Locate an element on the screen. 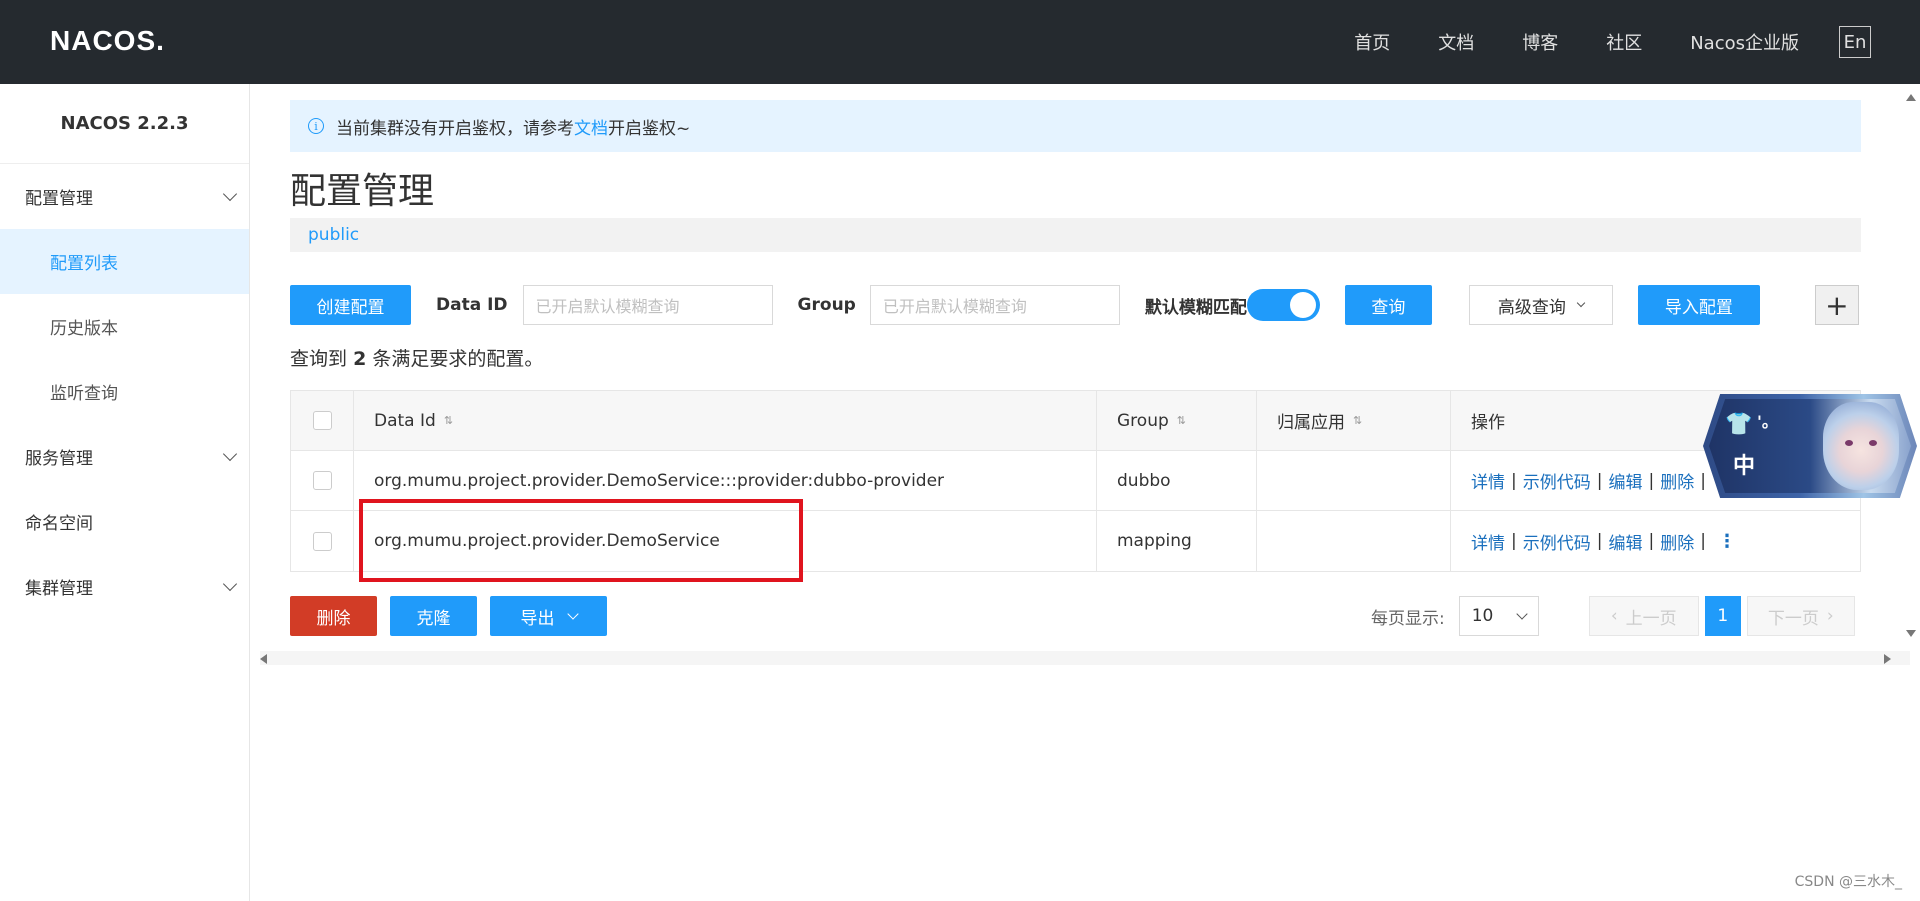 The width and height of the screenshot is (1920, 901). top-header: NACOS. 首页 文档 博客 社区 Nacos企业版 En is located at coordinates (960, 42).